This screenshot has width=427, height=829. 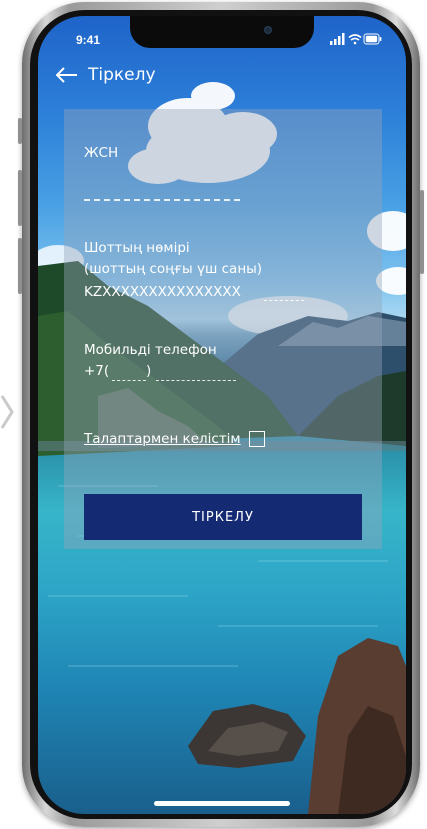 I want to click on account-label-line2: (шоттың соңғы үш саны), so click(x=173, y=269).